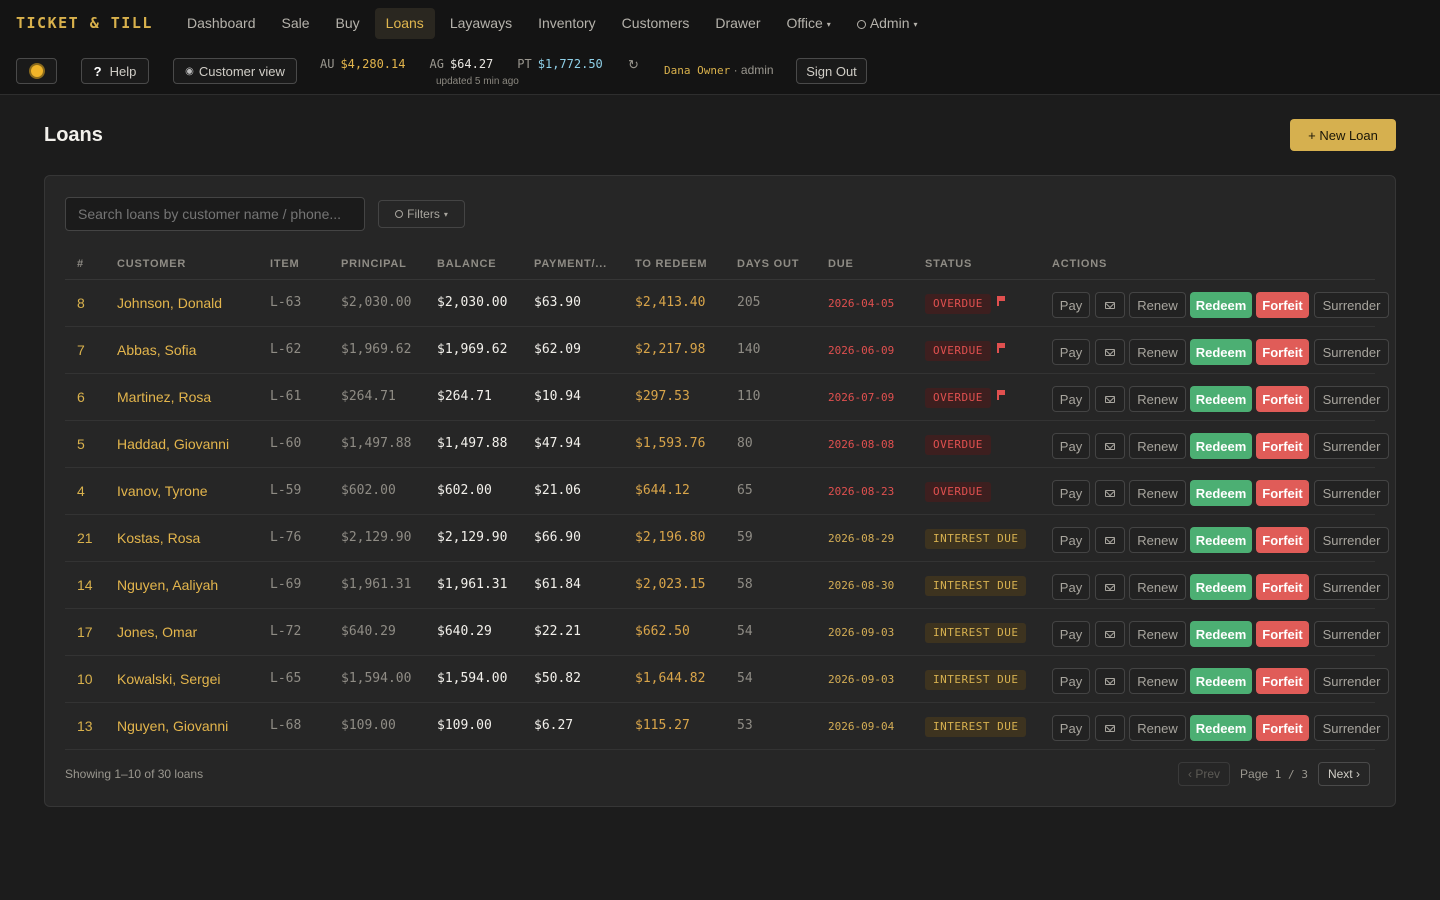 The image size is (1440, 900). Describe the element at coordinates (172, 726) in the screenshot. I see `customer-link: Nguyen, Giovanni` at that location.